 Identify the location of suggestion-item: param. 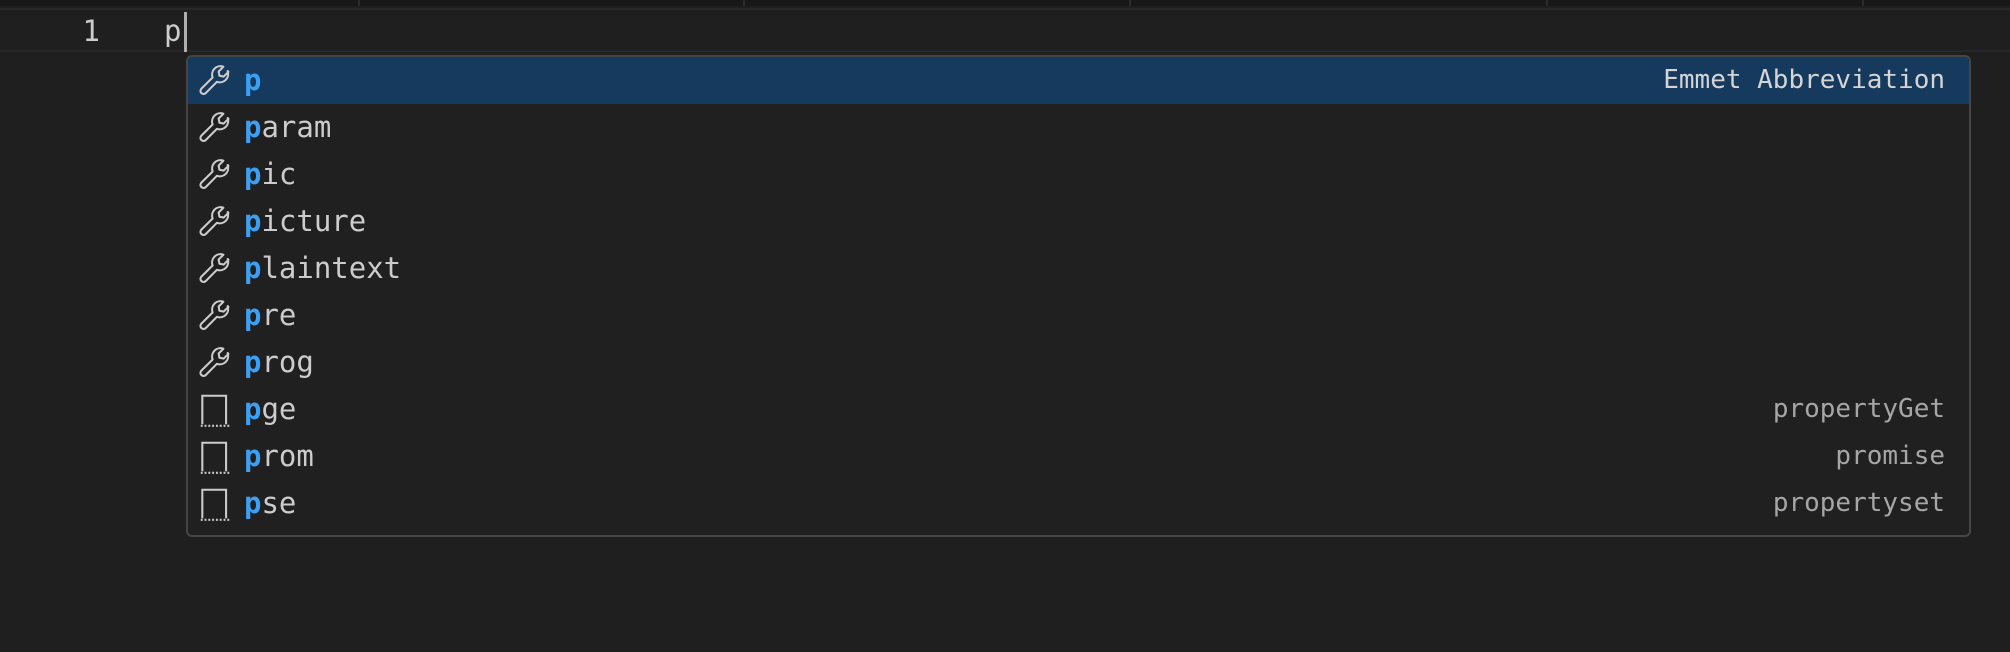
(1078, 127).